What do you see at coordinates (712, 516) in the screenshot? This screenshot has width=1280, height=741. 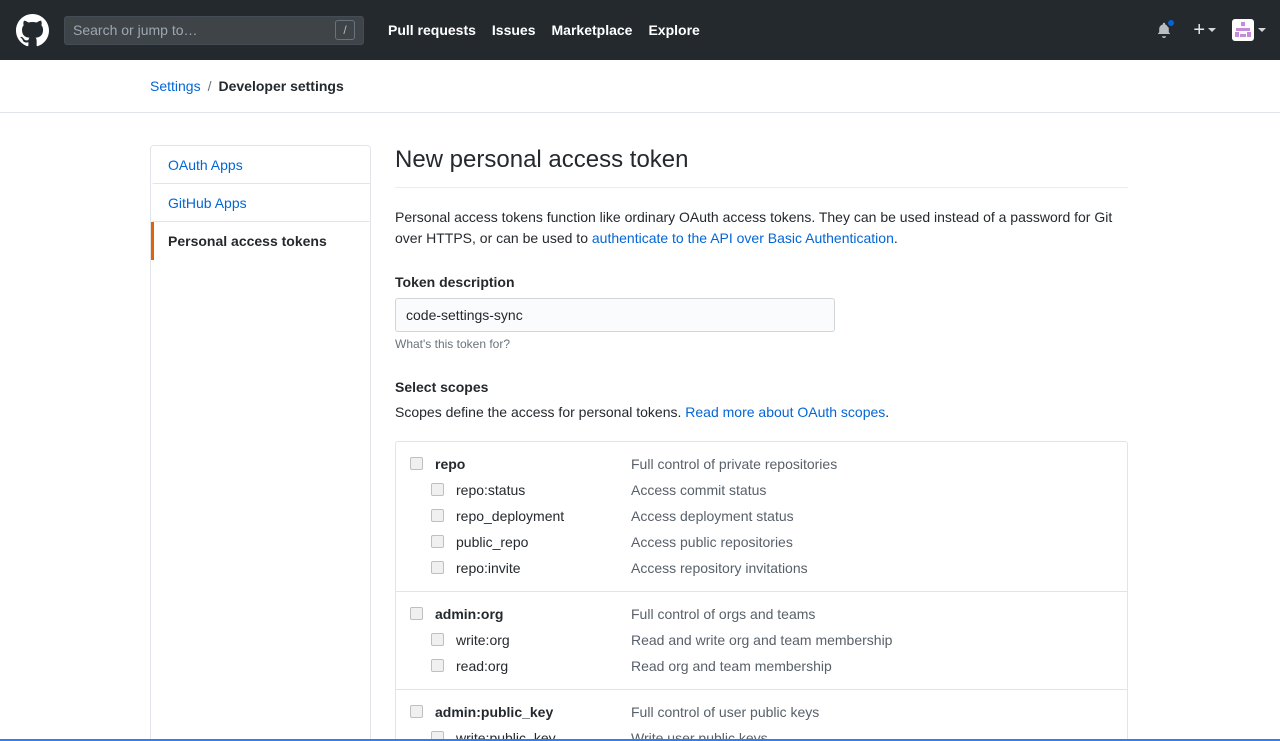 I see `scope-description: Access deployment status` at bounding box center [712, 516].